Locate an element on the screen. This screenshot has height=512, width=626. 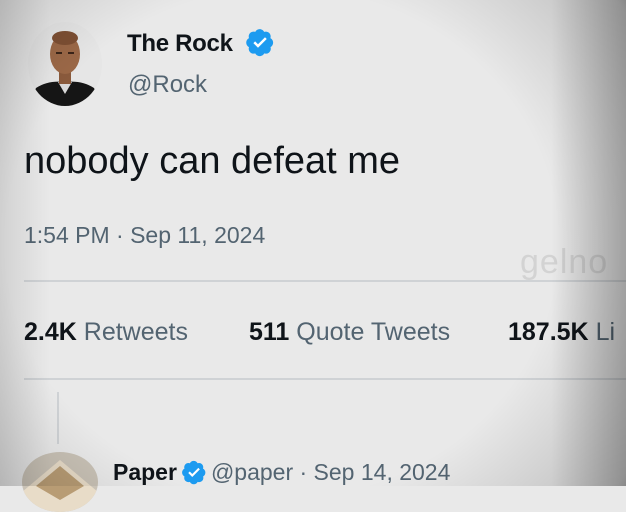
reply-verified-badge-icon is located at coordinates (194, 472).